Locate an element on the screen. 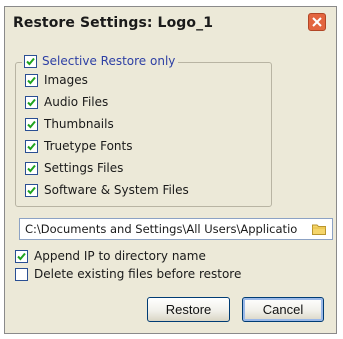  truetype-fonts-checkbox is located at coordinates (31, 146).